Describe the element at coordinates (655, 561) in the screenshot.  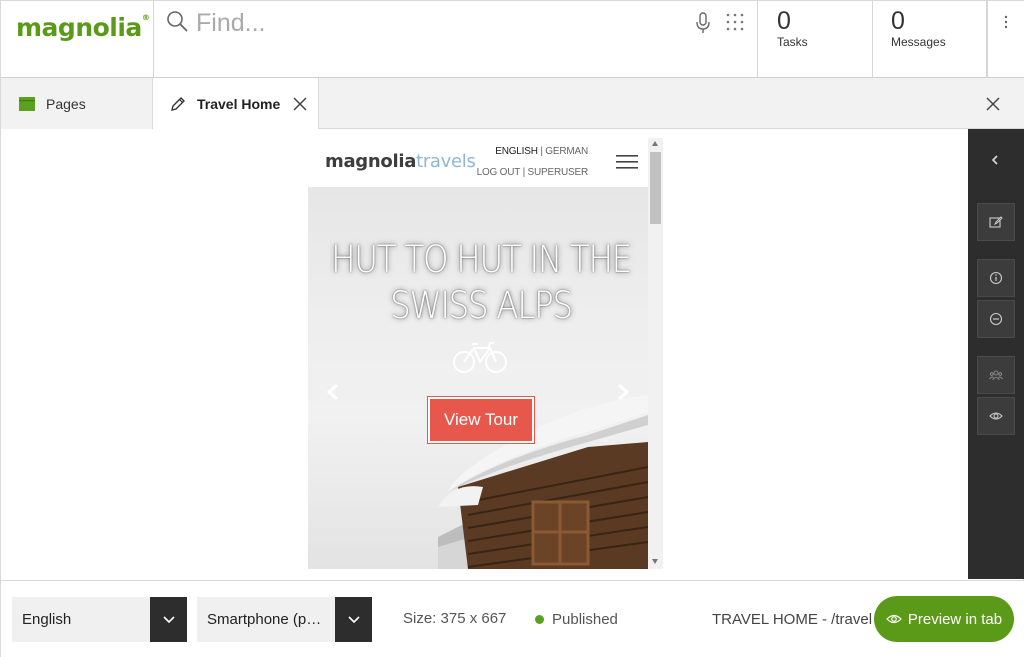
I see `scroll-down-arrow-icon` at that location.